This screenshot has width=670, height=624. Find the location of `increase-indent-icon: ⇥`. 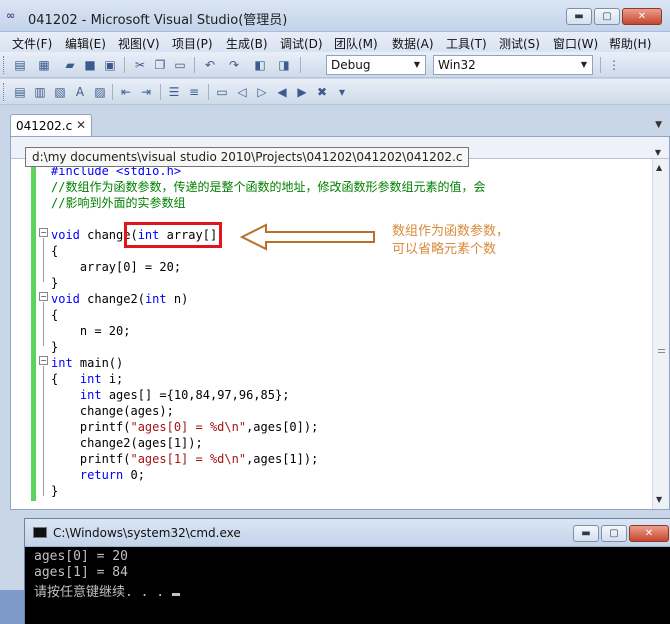

increase-indent-icon: ⇥ is located at coordinates (146, 92).